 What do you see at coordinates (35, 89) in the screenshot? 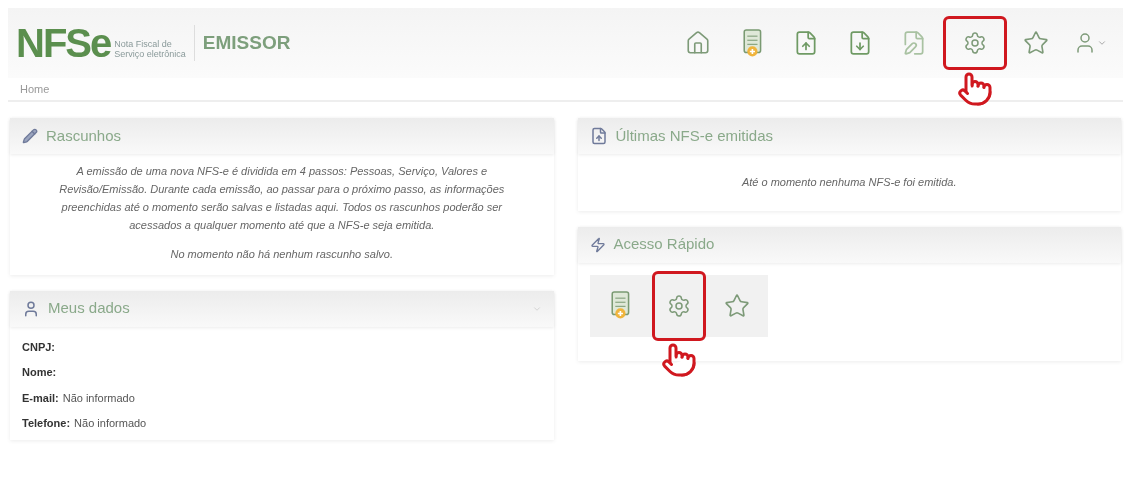
I see `breadcrumb-link: Home` at bounding box center [35, 89].